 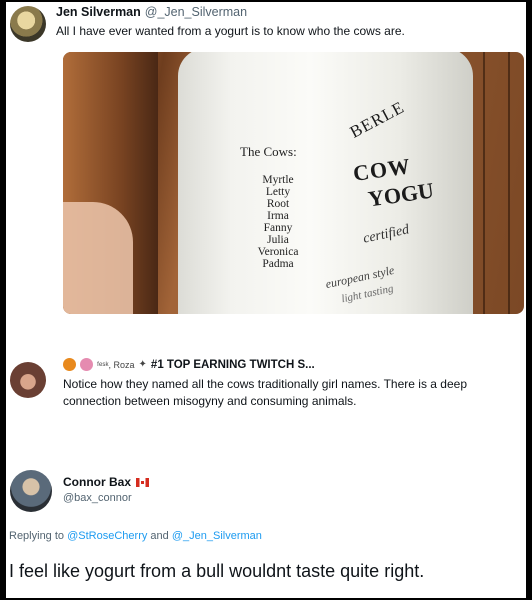 I want to click on cow-name: Fanny, so click(x=278, y=228).